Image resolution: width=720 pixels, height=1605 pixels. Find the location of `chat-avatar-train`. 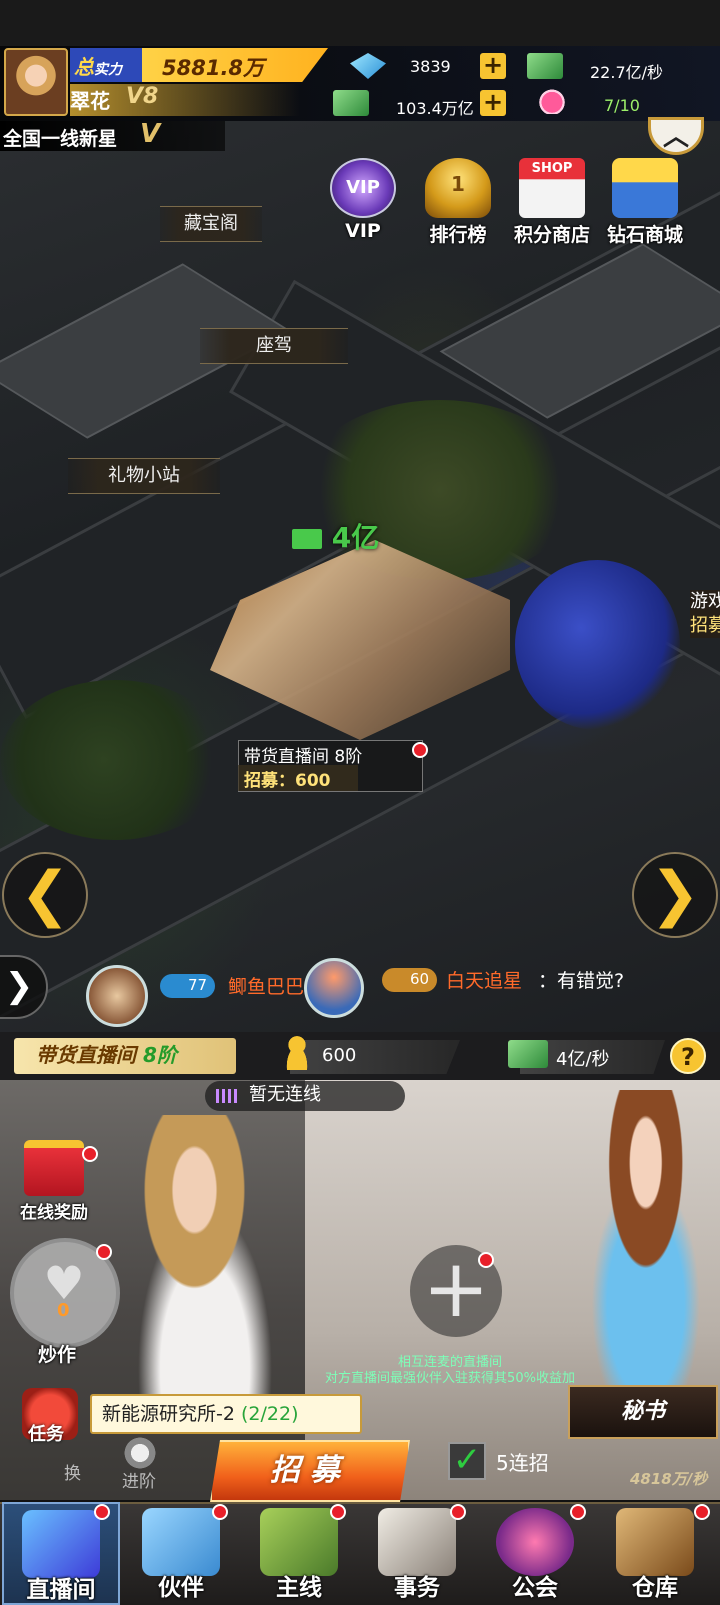

chat-avatar-train is located at coordinates (117, 996).